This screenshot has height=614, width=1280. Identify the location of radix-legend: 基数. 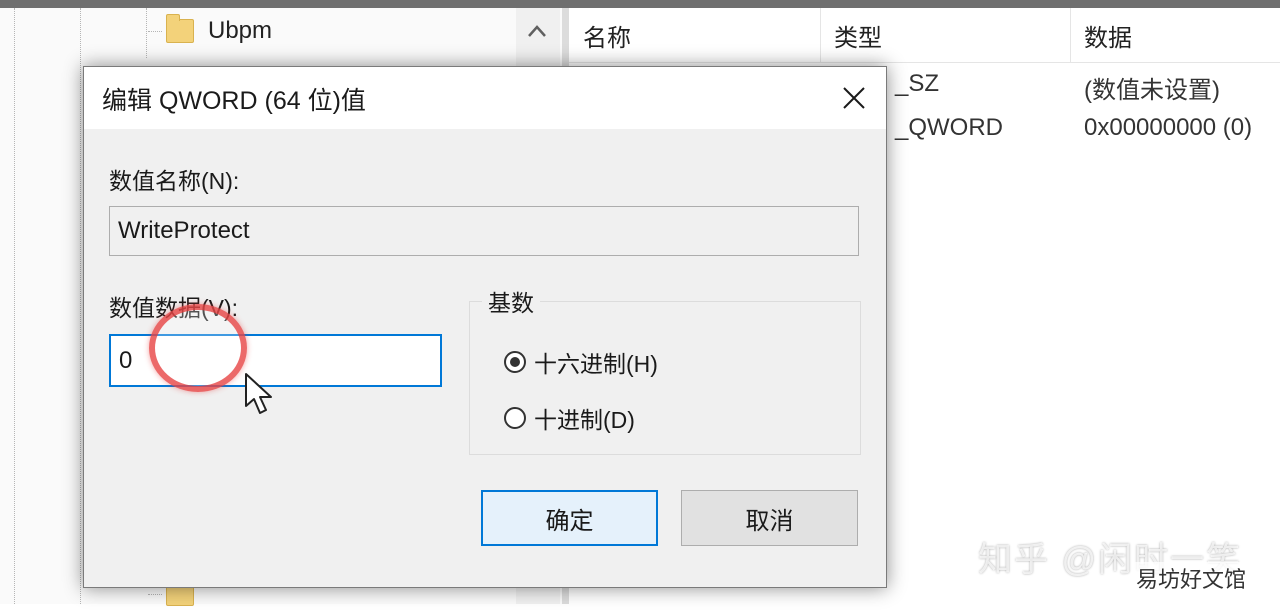
(511, 301).